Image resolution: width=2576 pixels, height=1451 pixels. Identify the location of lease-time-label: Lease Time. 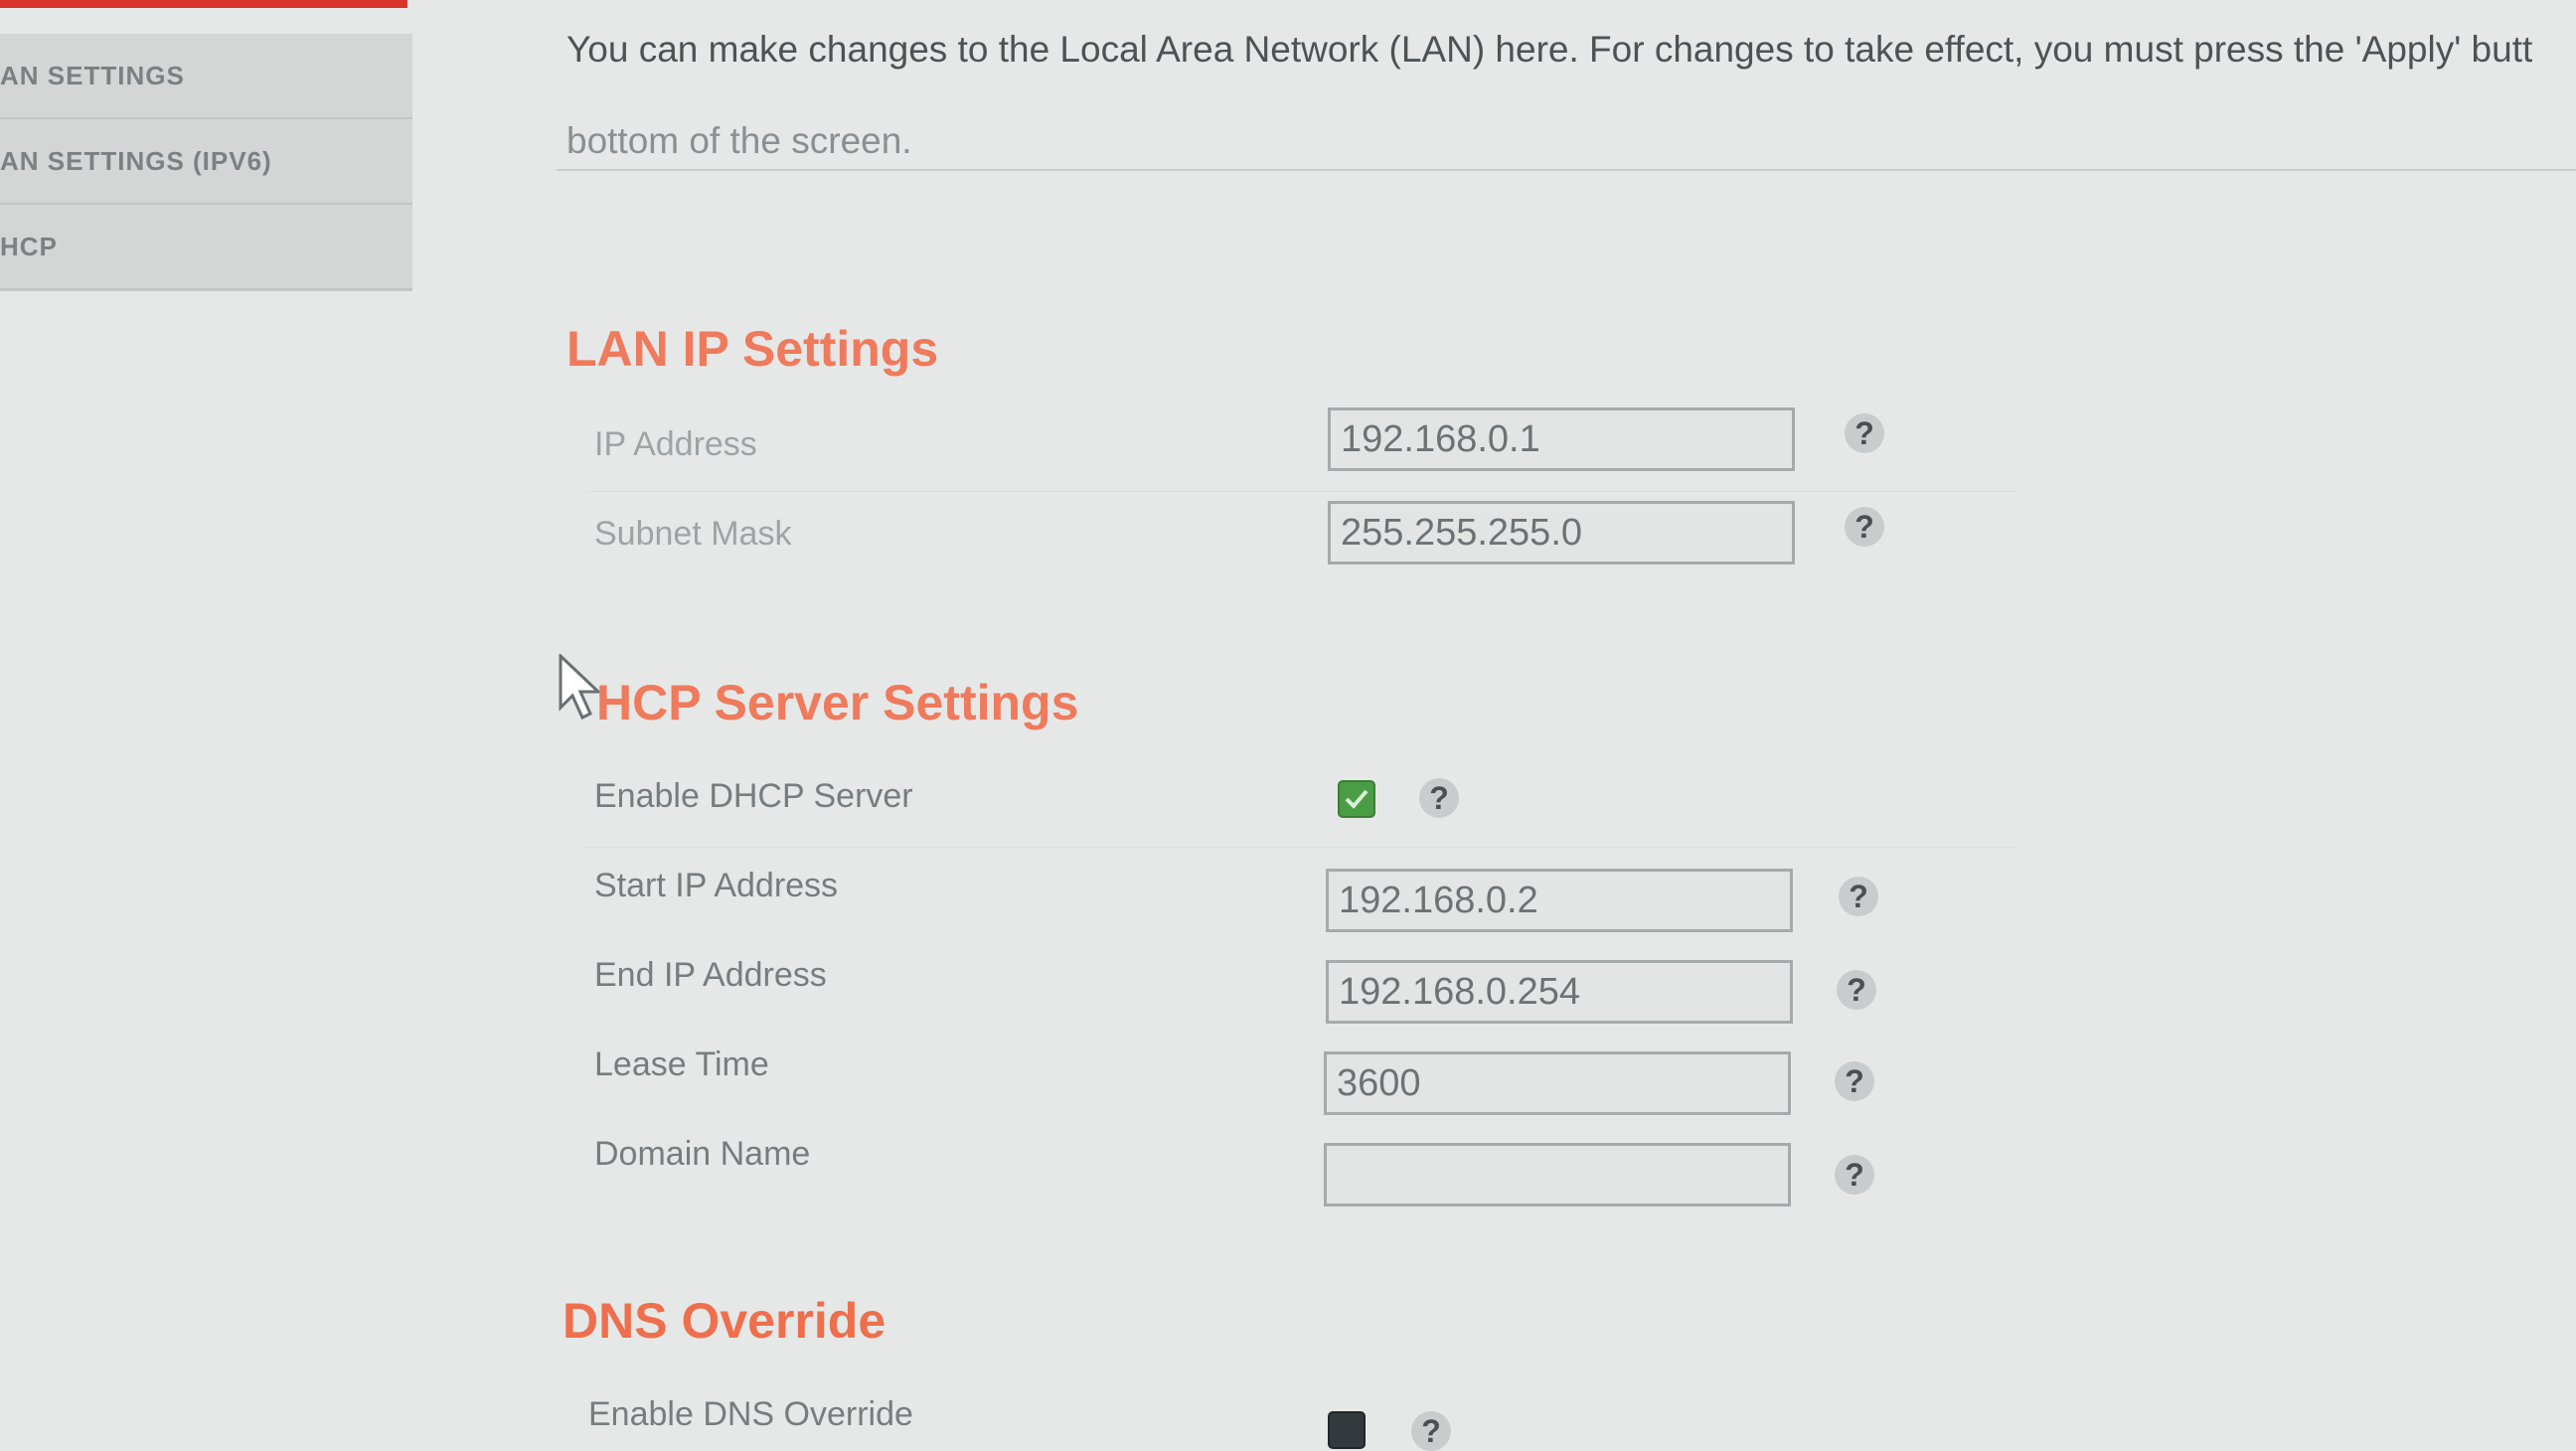
(681, 1065).